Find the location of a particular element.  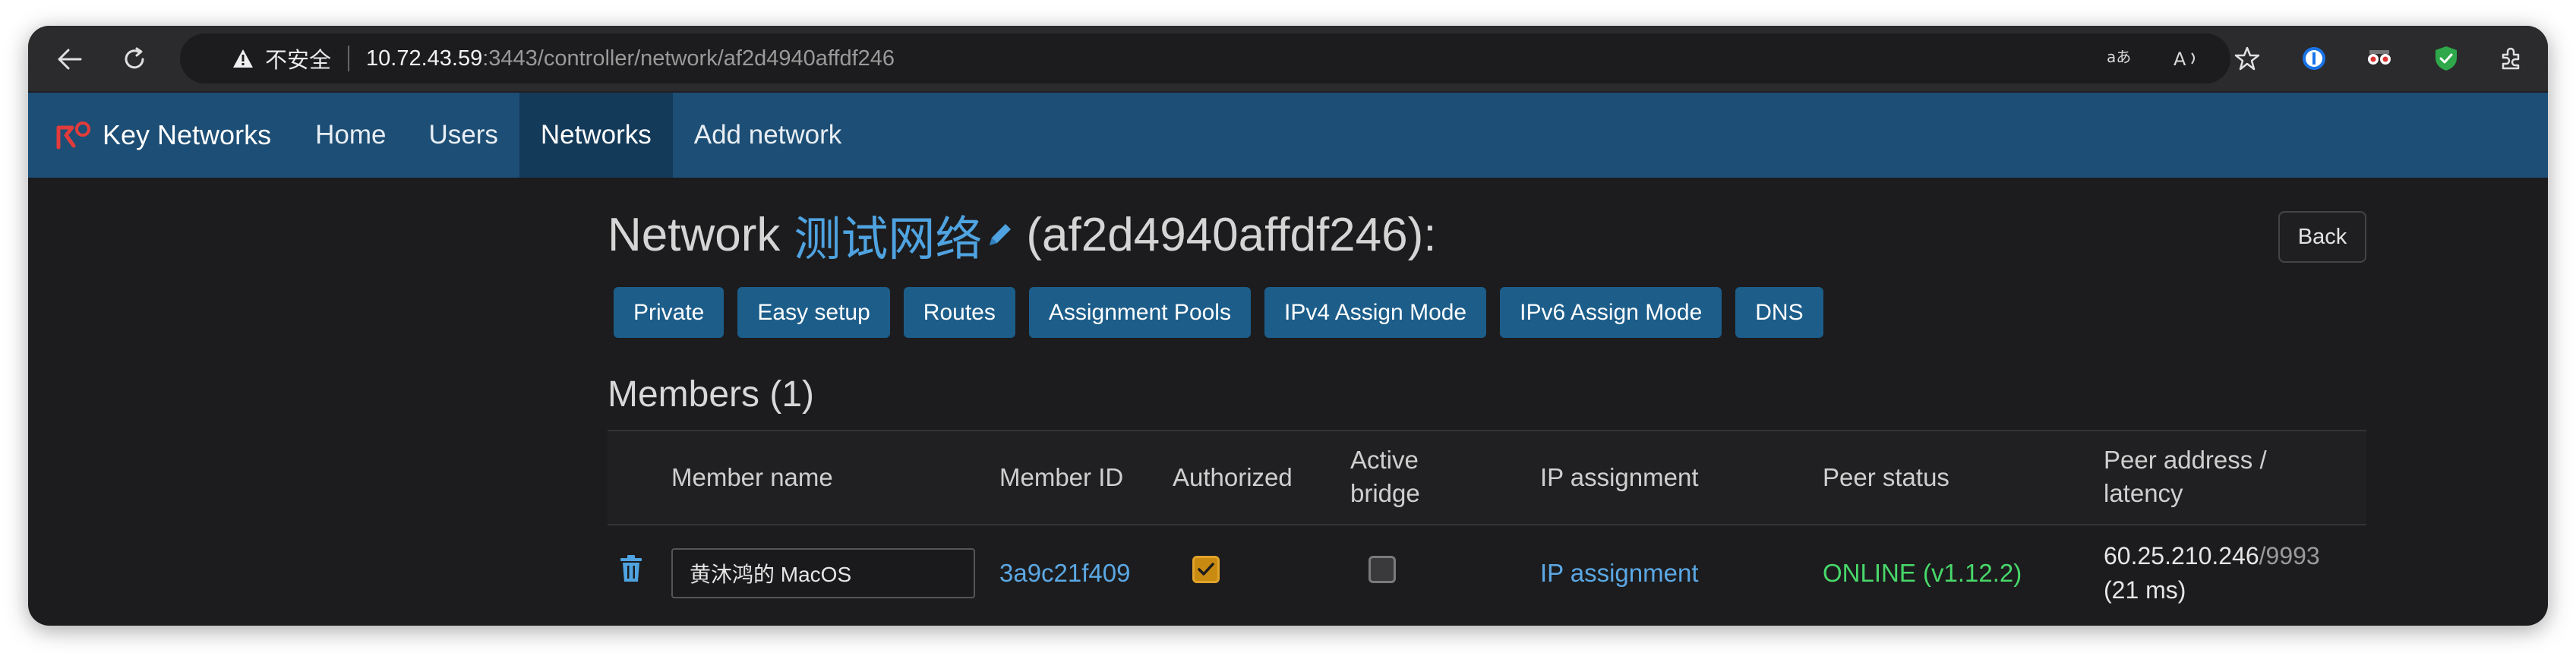

page-title: Network 测试网络 (af2d4940affdf246): is located at coordinates (1022, 234).